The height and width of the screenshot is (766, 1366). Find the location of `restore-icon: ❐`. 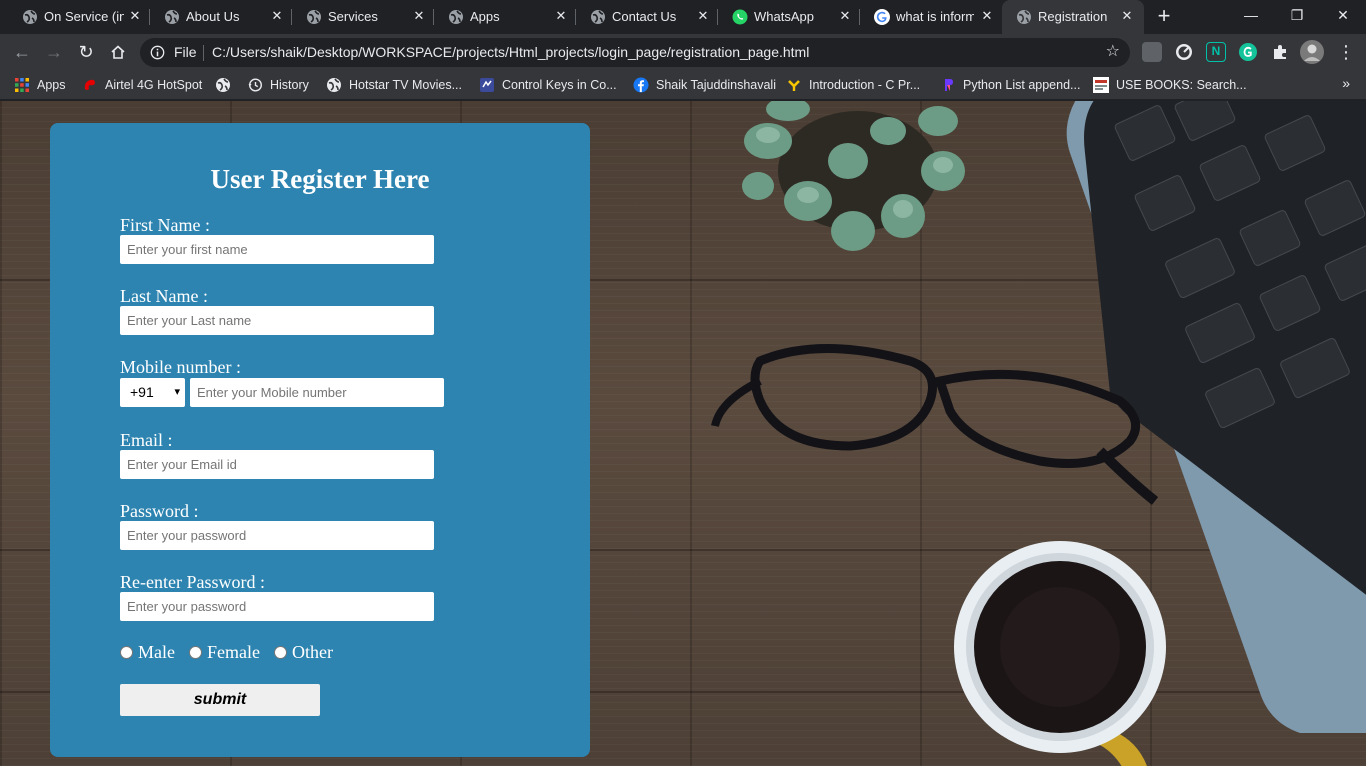

restore-icon: ❐ is located at coordinates (1297, 16).